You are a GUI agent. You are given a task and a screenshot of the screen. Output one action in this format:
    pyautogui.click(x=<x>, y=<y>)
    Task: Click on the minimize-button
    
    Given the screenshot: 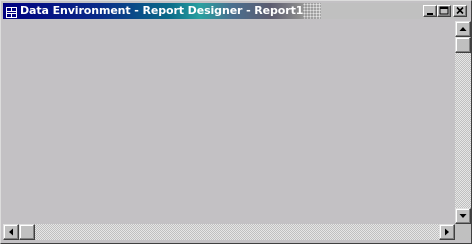 What is the action you would take?
    pyautogui.click(x=430, y=11)
    